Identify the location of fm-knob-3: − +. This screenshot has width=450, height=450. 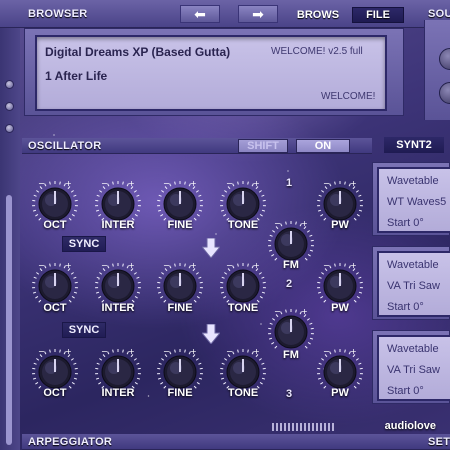
(291, 331).